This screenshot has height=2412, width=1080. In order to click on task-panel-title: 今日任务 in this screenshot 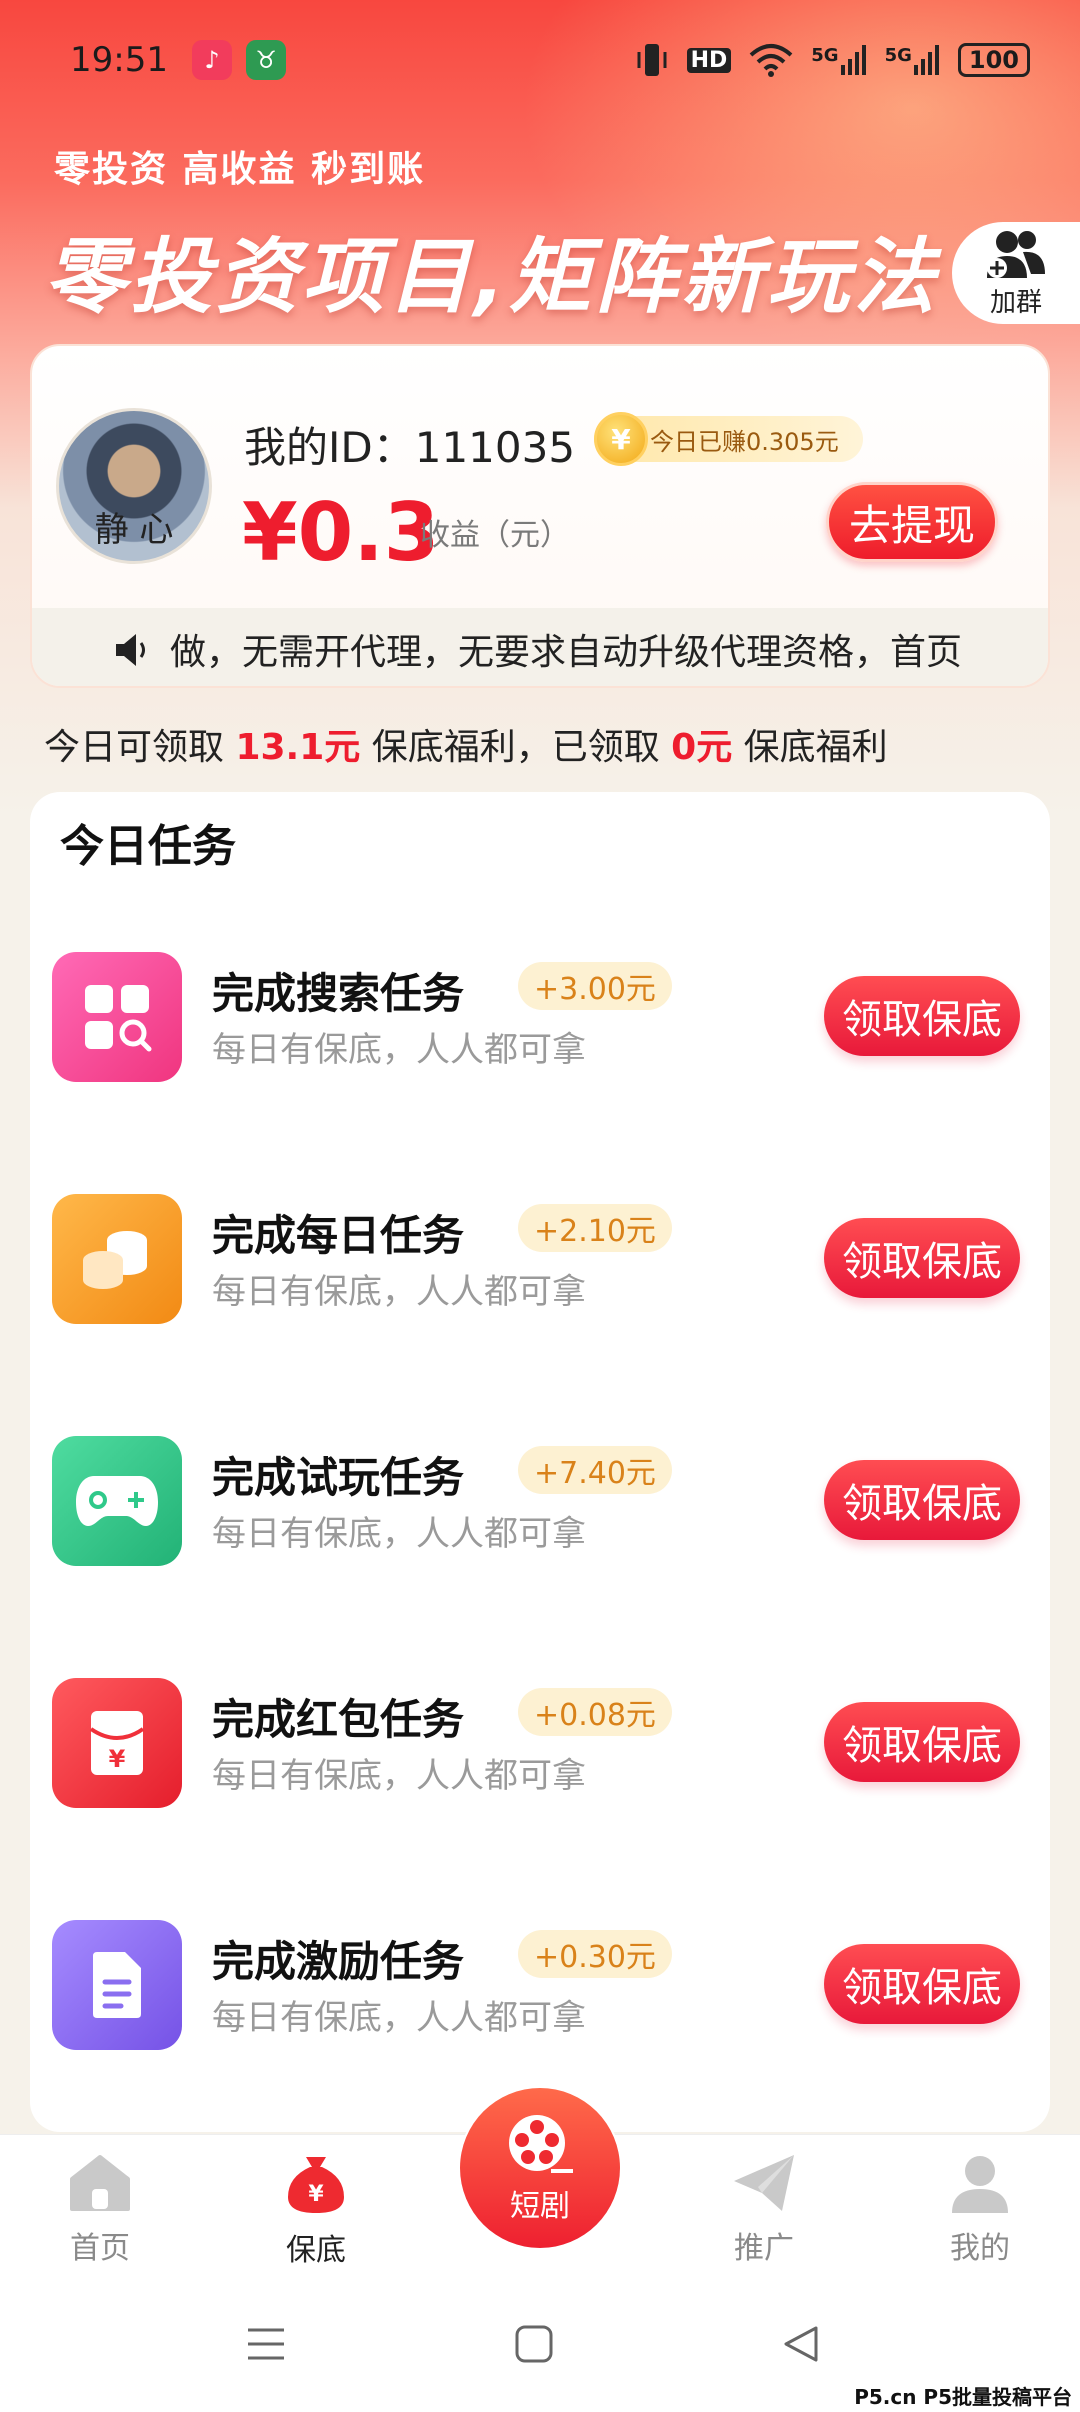, I will do `click(148, 846)`.